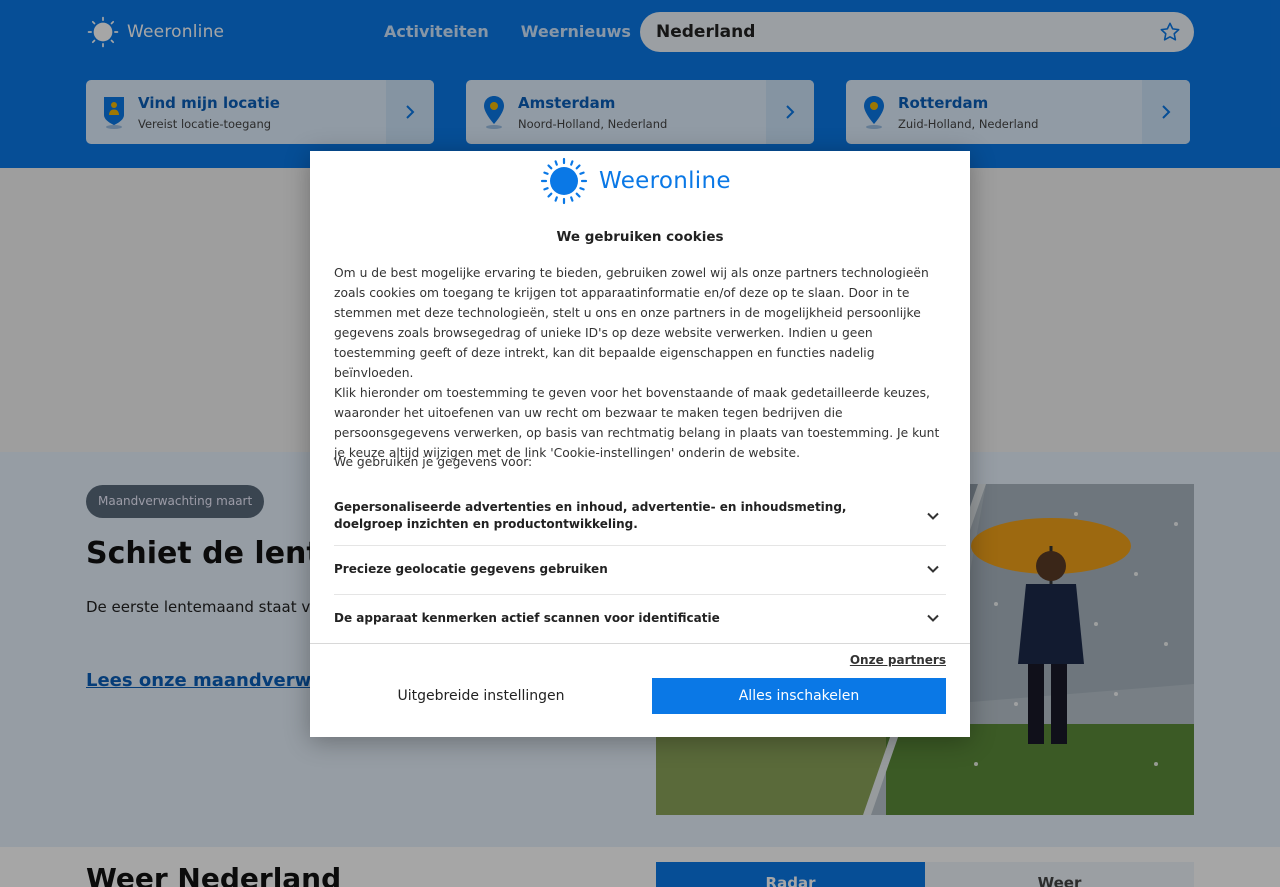 Image resolution: width=1280 pixels, height=887 pixels. What do you see at coordinates (799, 696) in the screenshot?
I see `accept-all-button: Alles inschakelen` at bounding box center [799, 696].